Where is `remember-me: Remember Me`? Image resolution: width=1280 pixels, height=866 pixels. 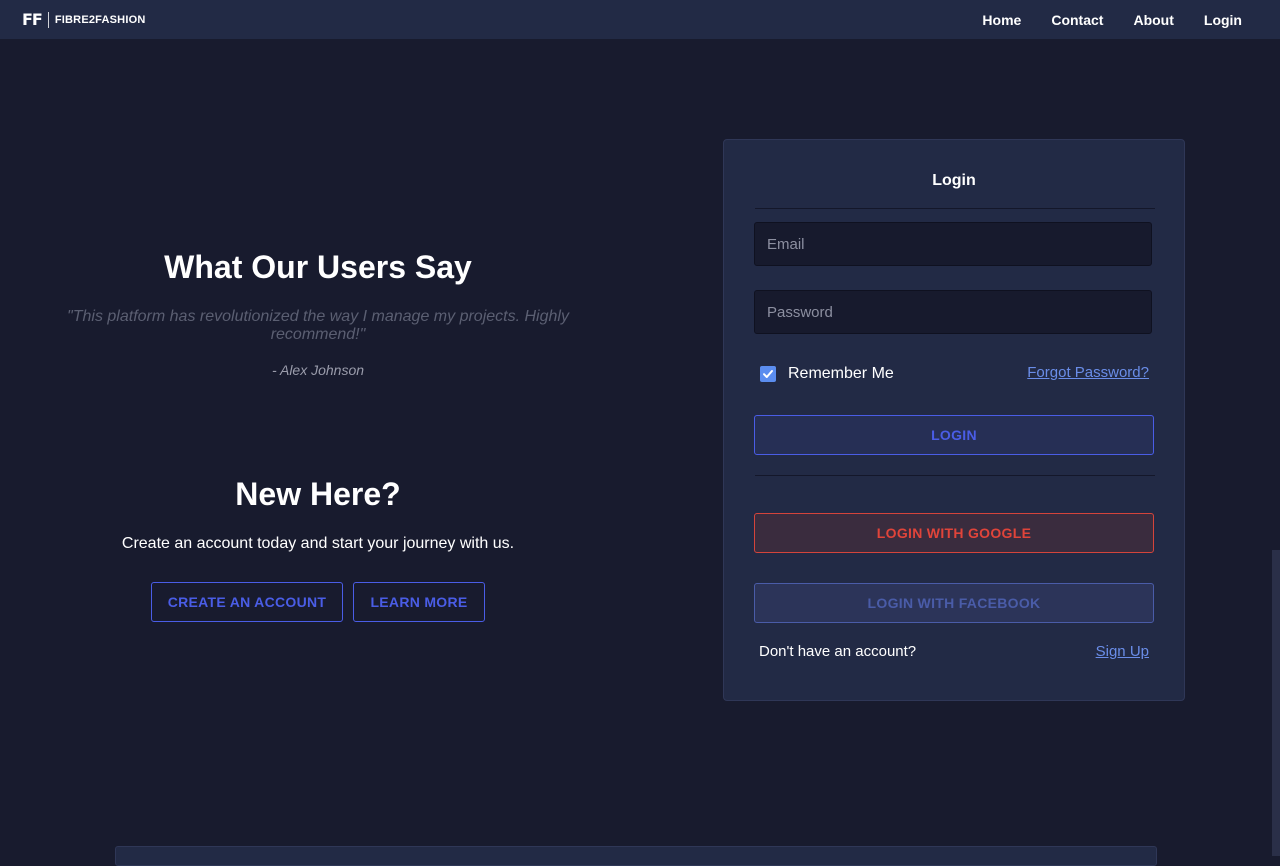
remember-me: Remember Me is located at coordinates (827, 374).